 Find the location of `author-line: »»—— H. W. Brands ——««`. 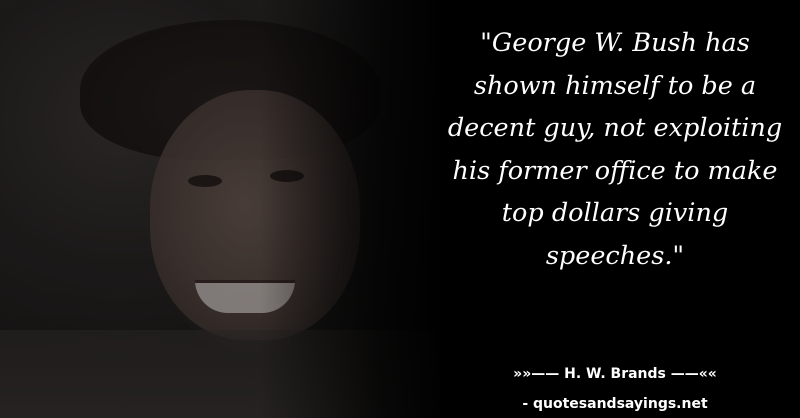

author-line: »»—— H. W. Brands ——«« is located at coordinates (615, 374).